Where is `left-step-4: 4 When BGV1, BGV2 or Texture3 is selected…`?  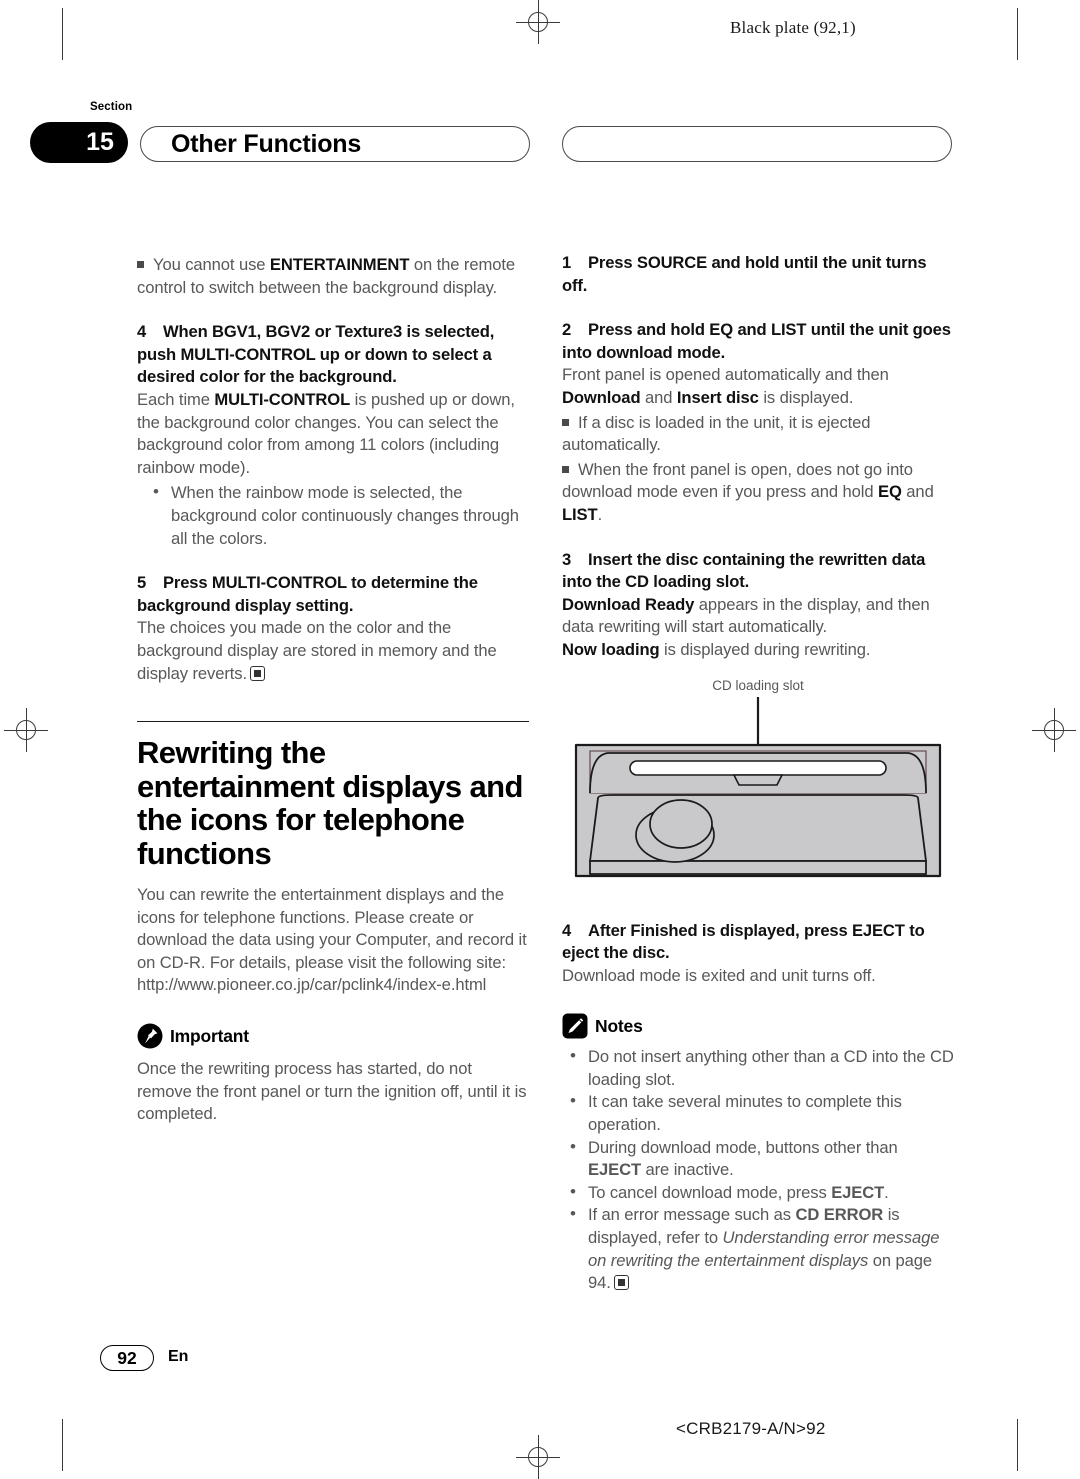
left-step-4: 4 When BGV1, BGV2 or Texture3 is selected… is located at coordinates (333, 435).